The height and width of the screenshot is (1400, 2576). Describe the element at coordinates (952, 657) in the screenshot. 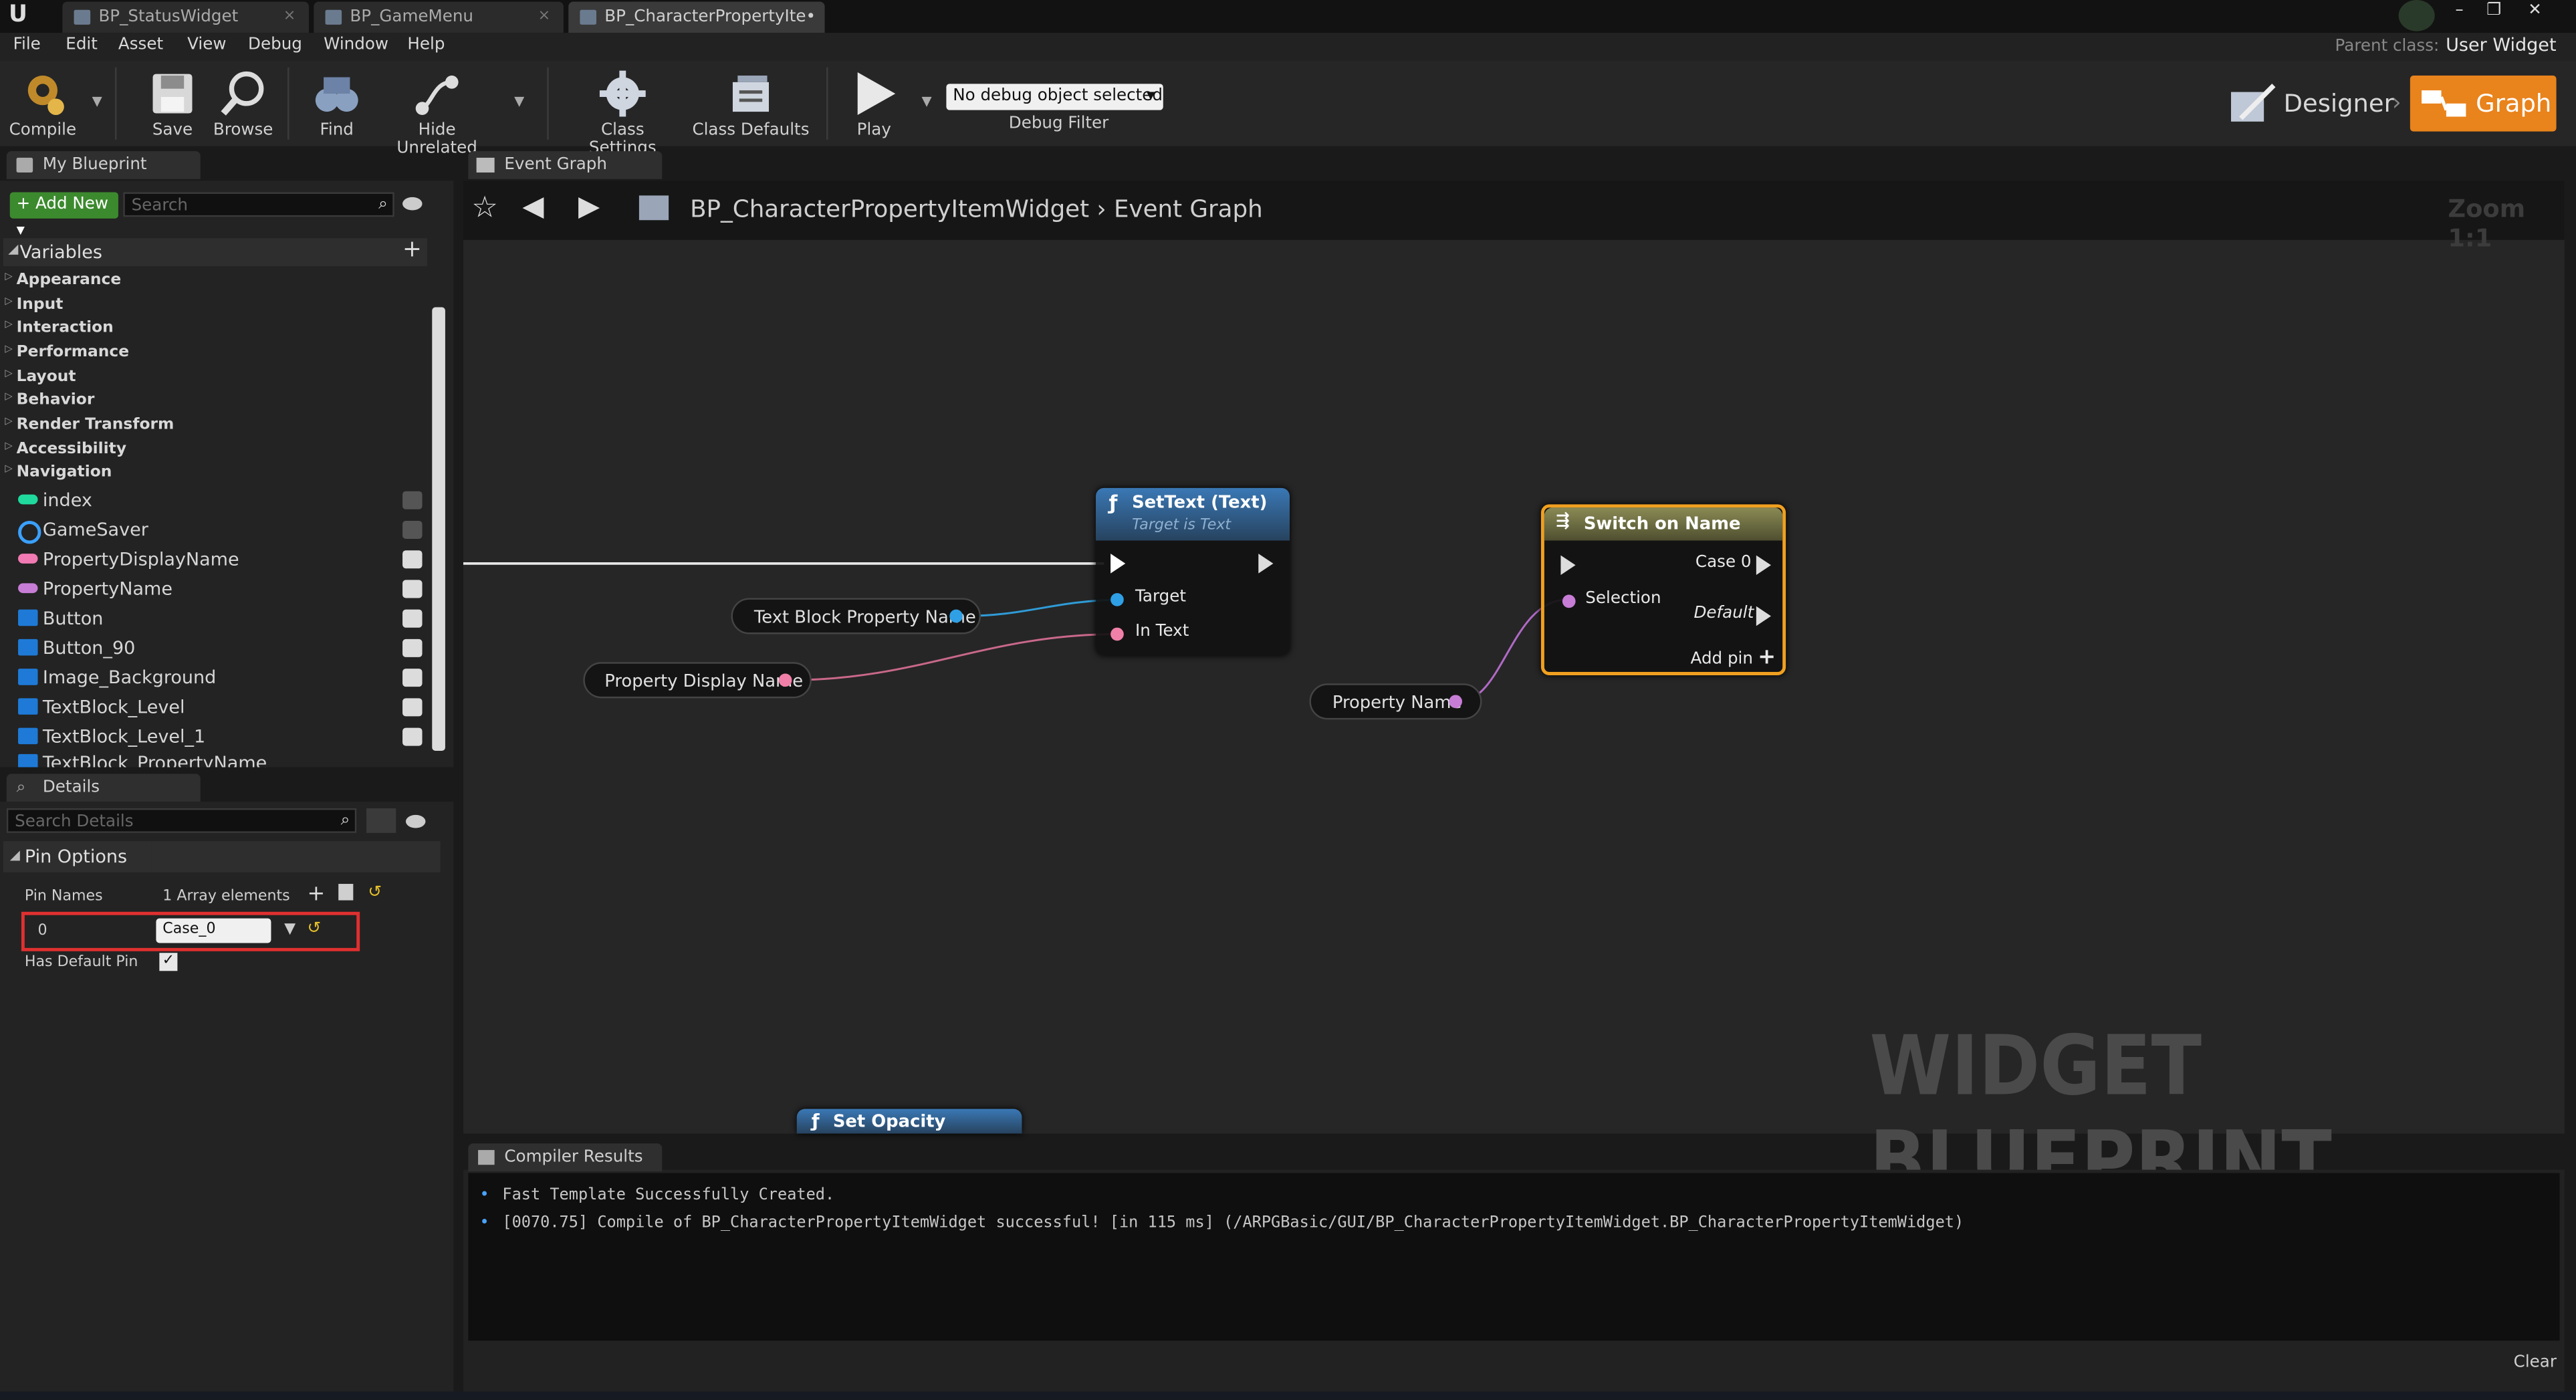

I see `intext-wire` at that location.